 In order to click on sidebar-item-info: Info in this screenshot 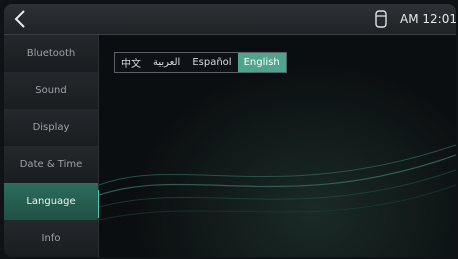, I will do `click(51, 238)`.